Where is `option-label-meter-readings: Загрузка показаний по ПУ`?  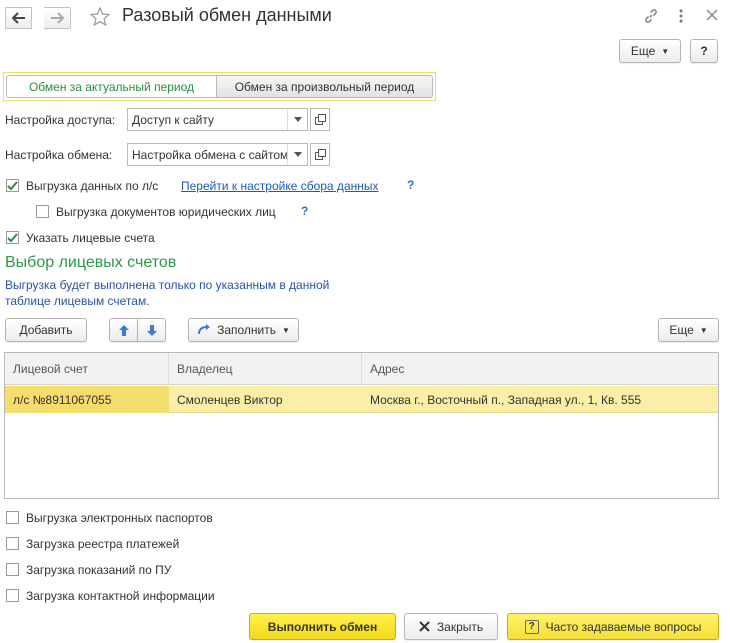 option-label-meter-readings: Загрузка показаний по ПУ is located at coordinates (99, 570).